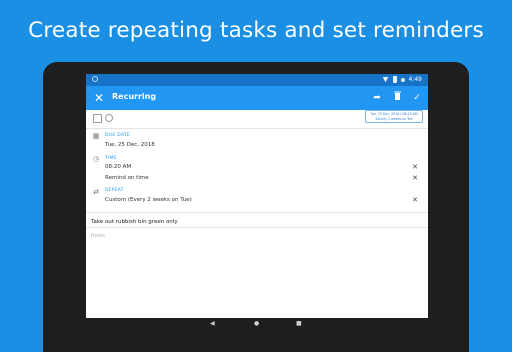 This screenshot has height=352, width=512. Describe the element at coordinates (96, 136) in the screenshot. I see `calendar-icon: ▦` at that location.